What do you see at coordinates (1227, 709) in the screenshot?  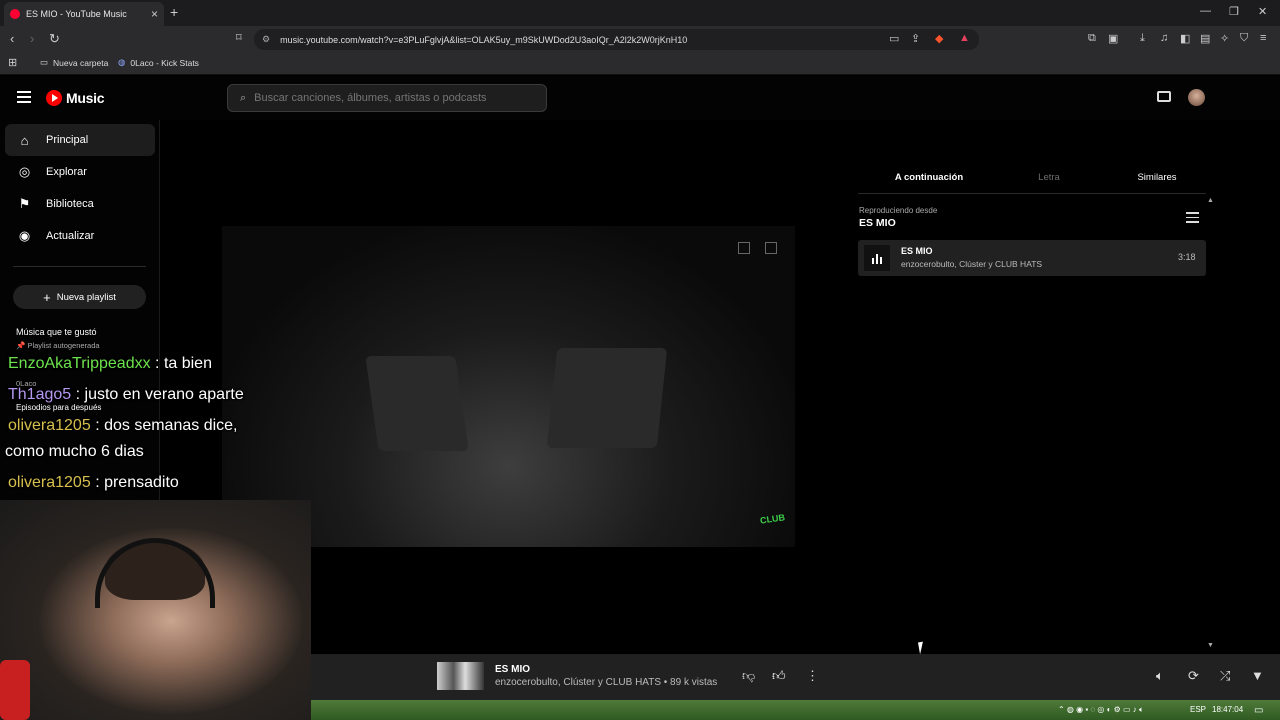 I see `clock: 18:47:04` at bounding box center [1227, 709].